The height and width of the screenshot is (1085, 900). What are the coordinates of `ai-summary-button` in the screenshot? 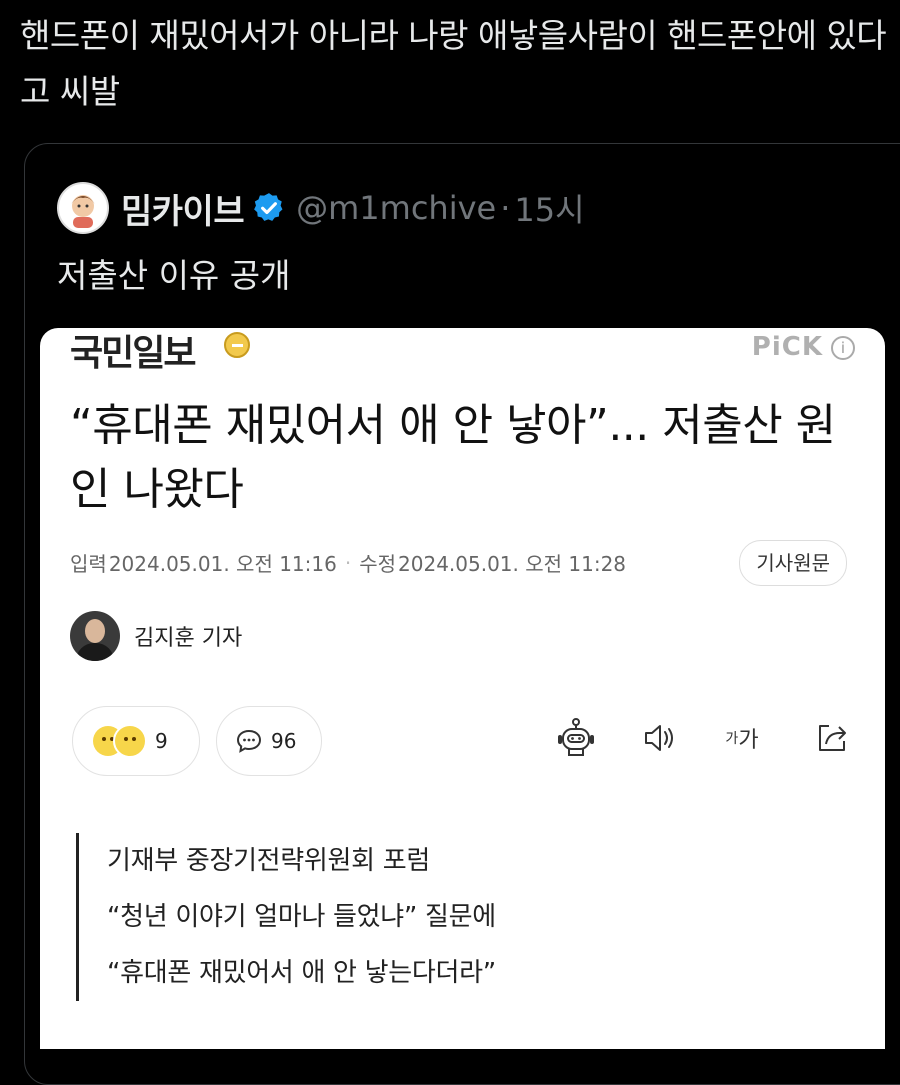 It's located at (576, 738).